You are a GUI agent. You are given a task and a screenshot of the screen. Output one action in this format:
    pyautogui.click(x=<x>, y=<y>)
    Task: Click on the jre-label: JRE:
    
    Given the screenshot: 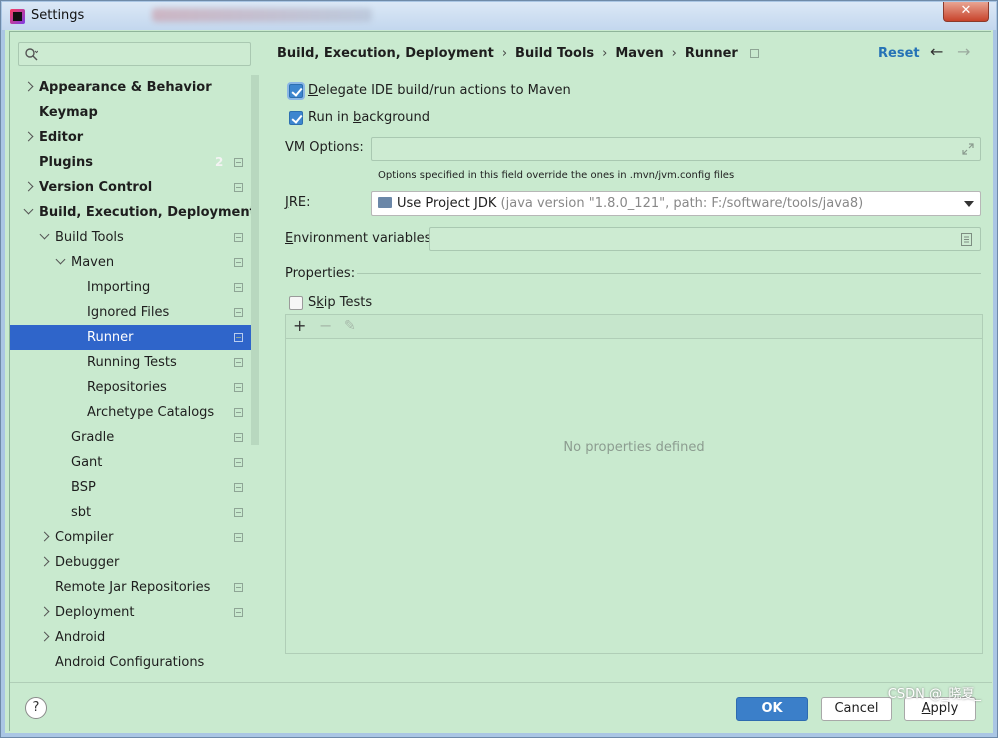 What is the action you would take?
    pyautogui.click(x=298, y=202)
    